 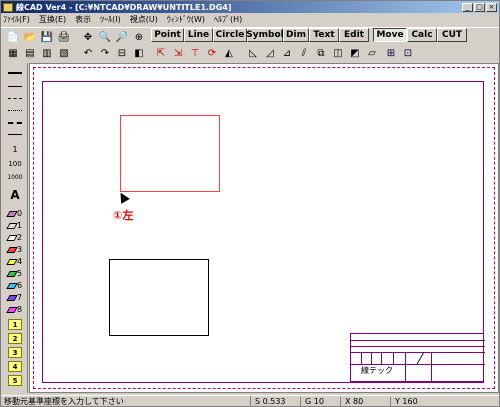 What do you see at coordinates (390, 35) in the screenshot?
I see `tab-move: Move` at bounding box center [390, 35].